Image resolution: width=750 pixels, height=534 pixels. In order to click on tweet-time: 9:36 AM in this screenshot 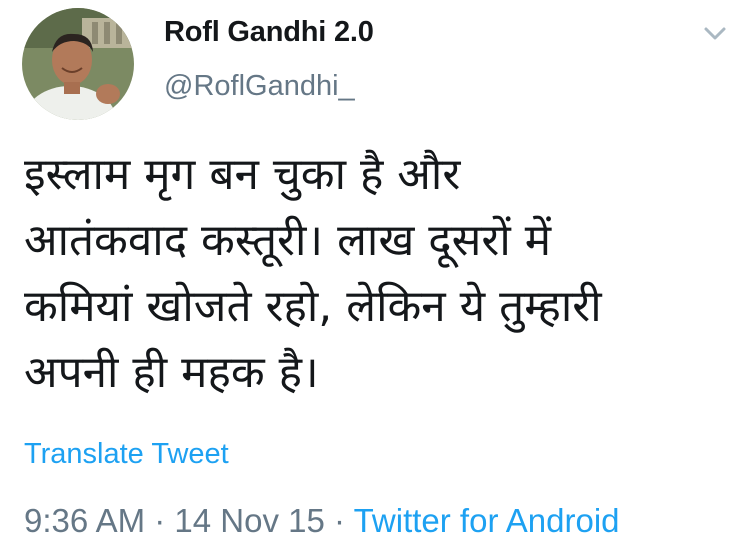, I will do `click(84, 518)`.